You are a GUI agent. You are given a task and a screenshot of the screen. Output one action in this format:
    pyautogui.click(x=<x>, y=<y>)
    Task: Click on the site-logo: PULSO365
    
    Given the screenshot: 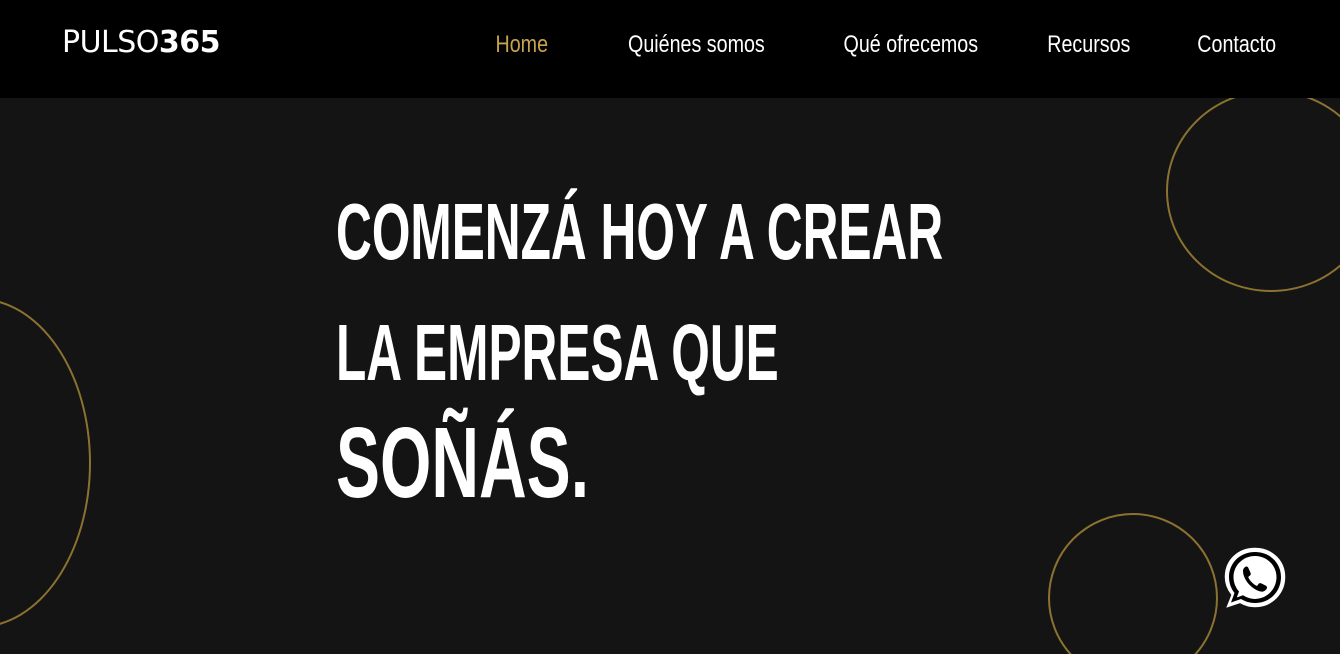 What is the action you would take?
    pyautogui.click(x=141, y=42)
    